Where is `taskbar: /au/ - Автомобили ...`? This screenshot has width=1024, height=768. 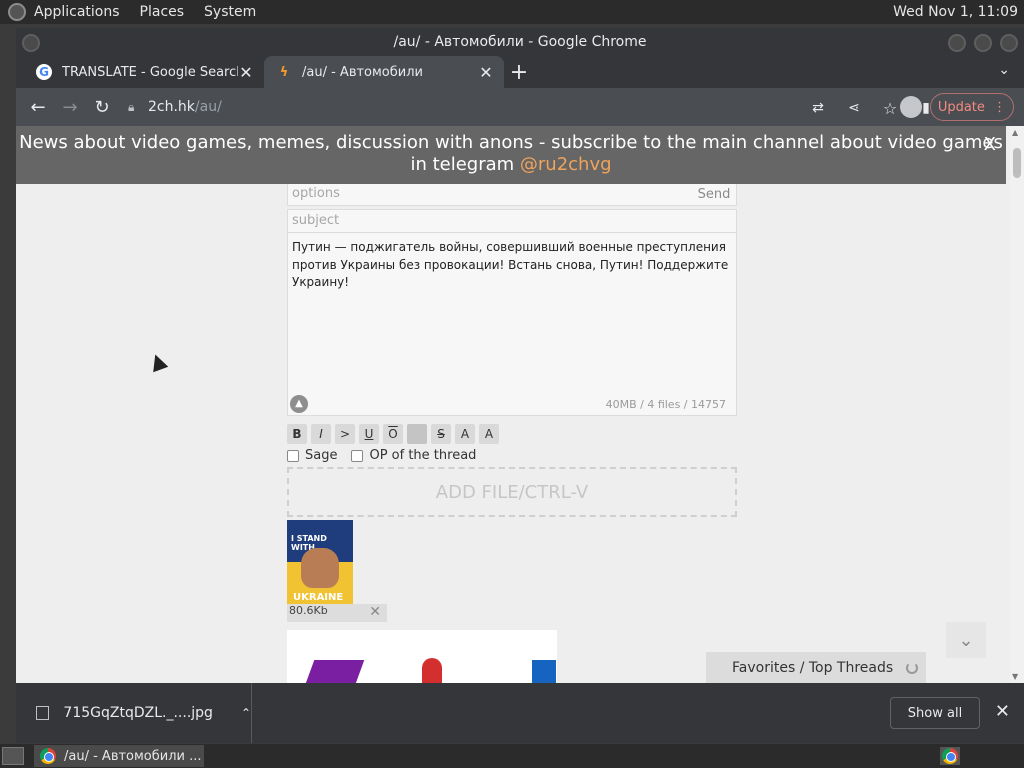
taskbar: /au/ - Автомобили ... is located at coordinates (512, 756).